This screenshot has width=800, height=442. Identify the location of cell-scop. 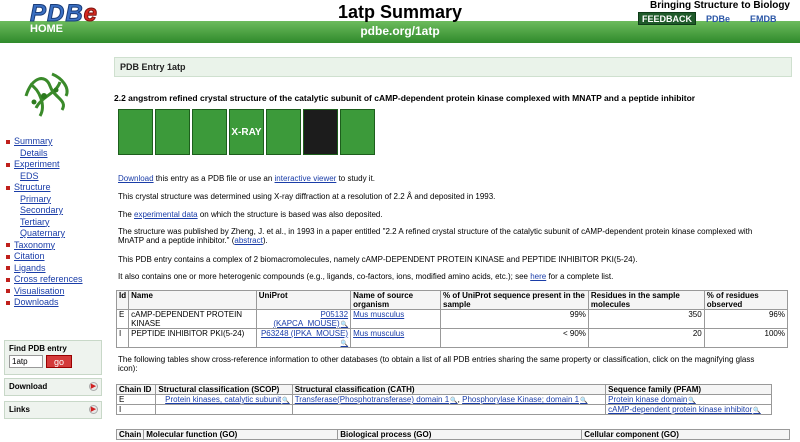
(224, 409).